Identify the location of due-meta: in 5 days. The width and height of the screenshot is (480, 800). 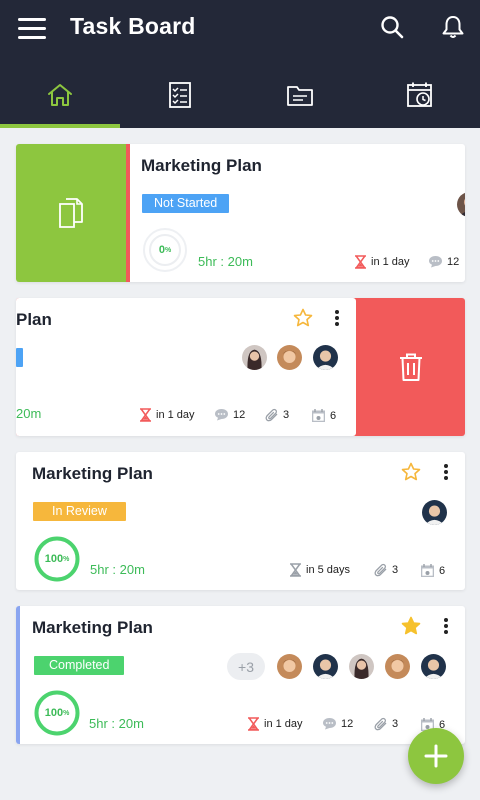
(319, 570).